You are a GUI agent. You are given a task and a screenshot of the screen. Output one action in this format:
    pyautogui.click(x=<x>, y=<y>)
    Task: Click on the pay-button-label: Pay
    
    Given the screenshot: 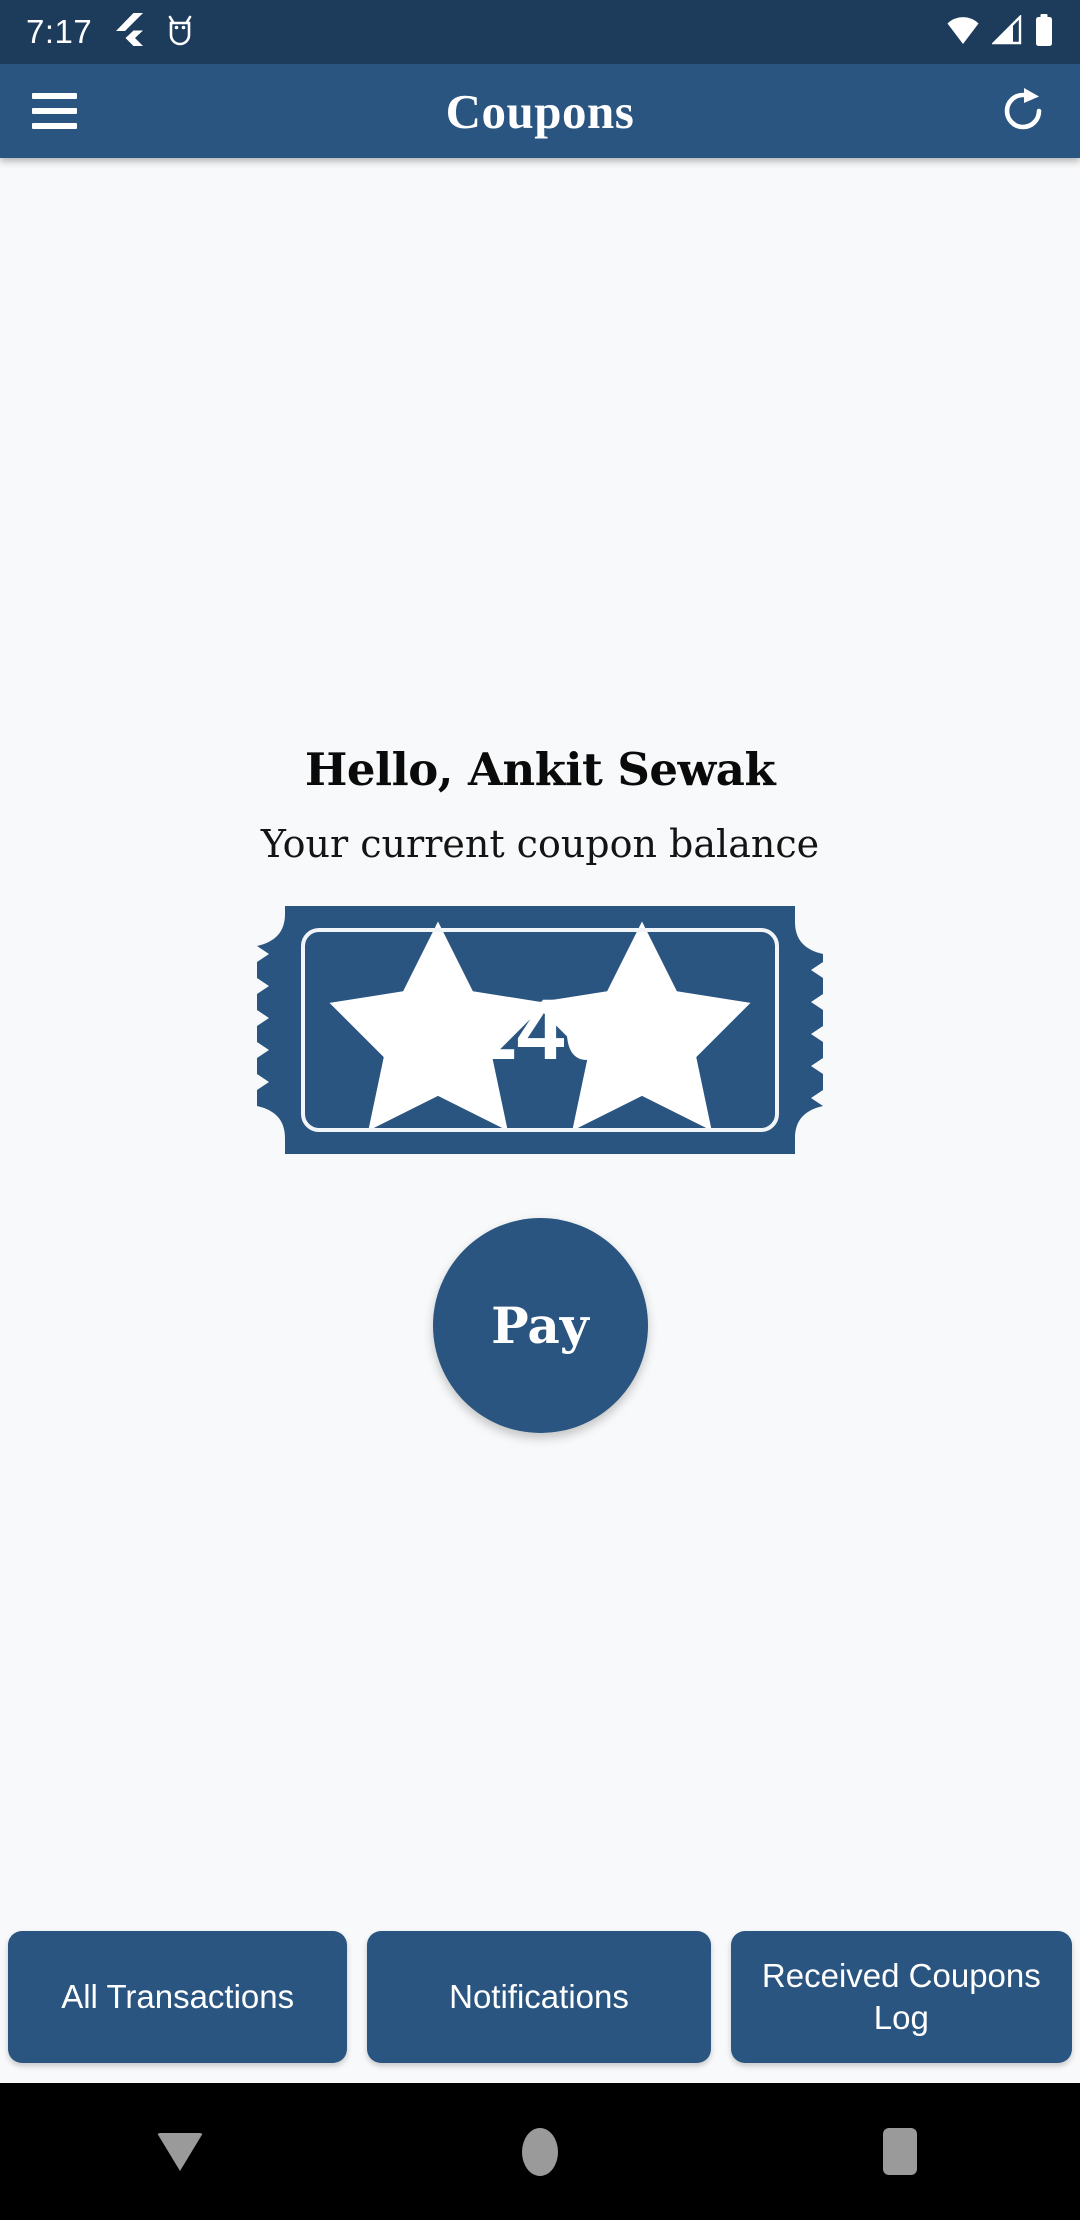 What is the action you would take?
    pyautogui.click(x=540, y=1325)
    